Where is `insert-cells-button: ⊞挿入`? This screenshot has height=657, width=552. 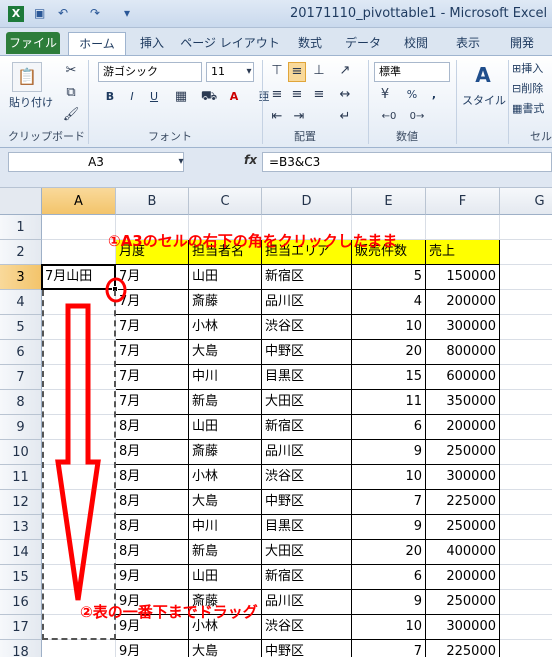 insert-cells-button: ⊞挿入 is located at coordinates (532, 69).